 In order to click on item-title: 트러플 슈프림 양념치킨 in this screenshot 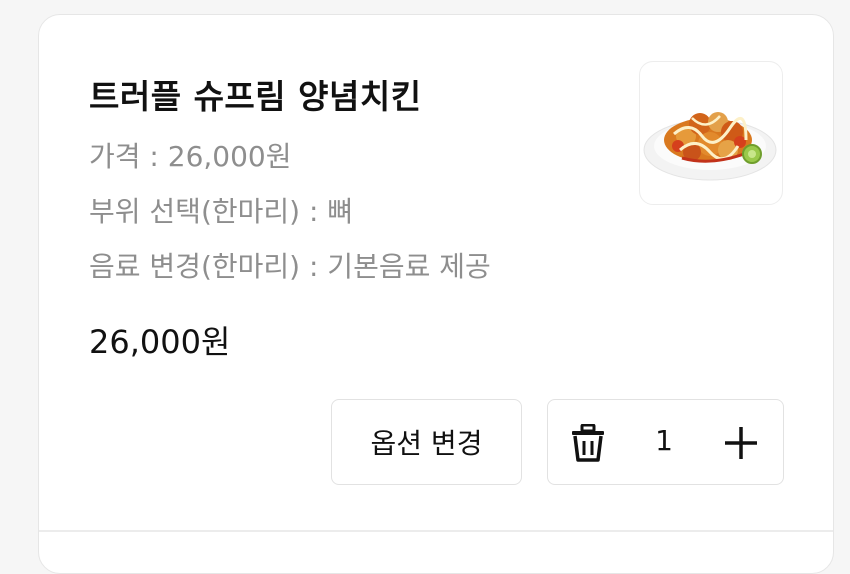, I will do `click(255, 96)`.